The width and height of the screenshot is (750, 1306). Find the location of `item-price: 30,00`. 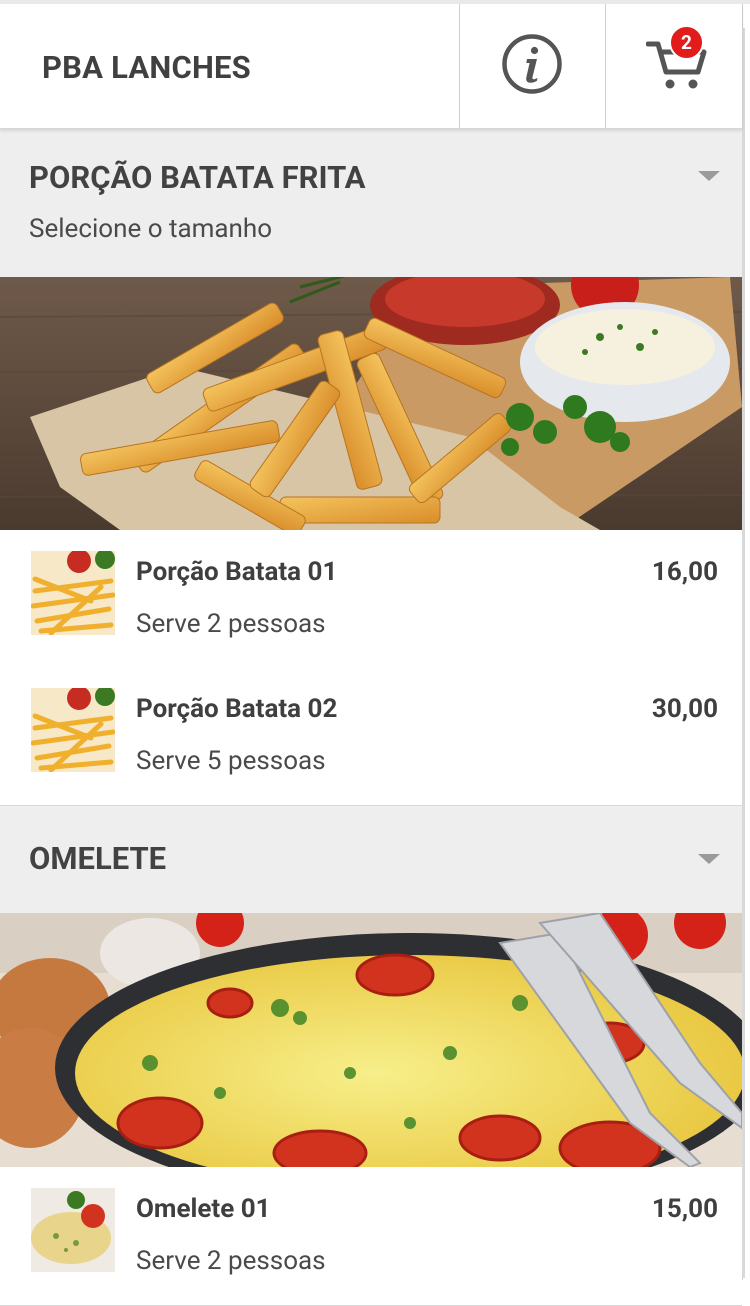

item-price: 30,00 is located at coordinates (684, 709).